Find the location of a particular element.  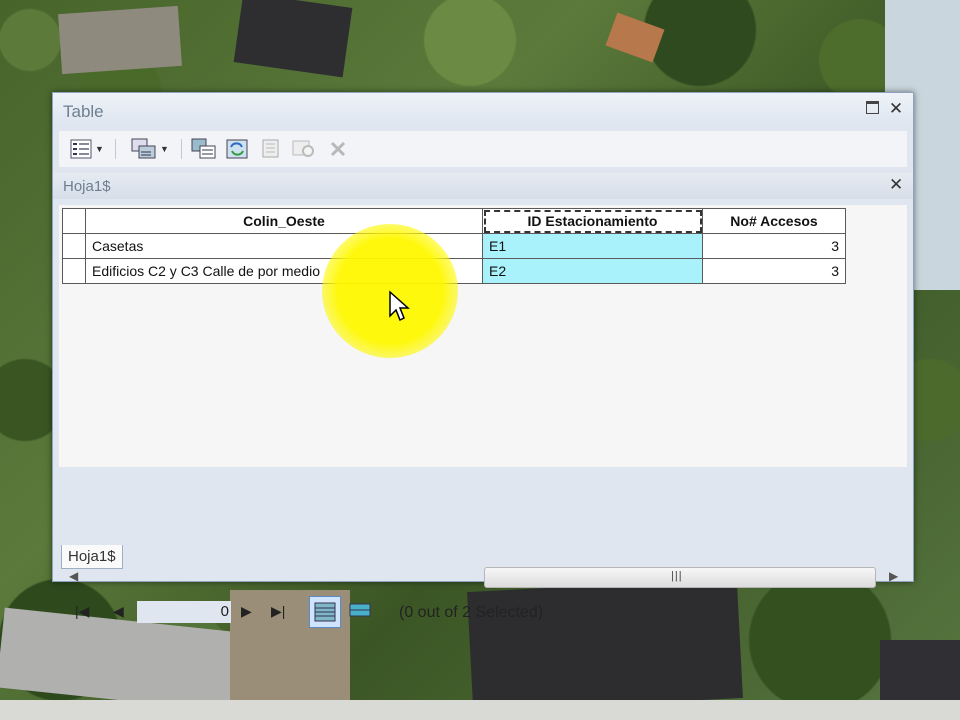

related-tables-button: ▼ is located at coordinates (150, 149).